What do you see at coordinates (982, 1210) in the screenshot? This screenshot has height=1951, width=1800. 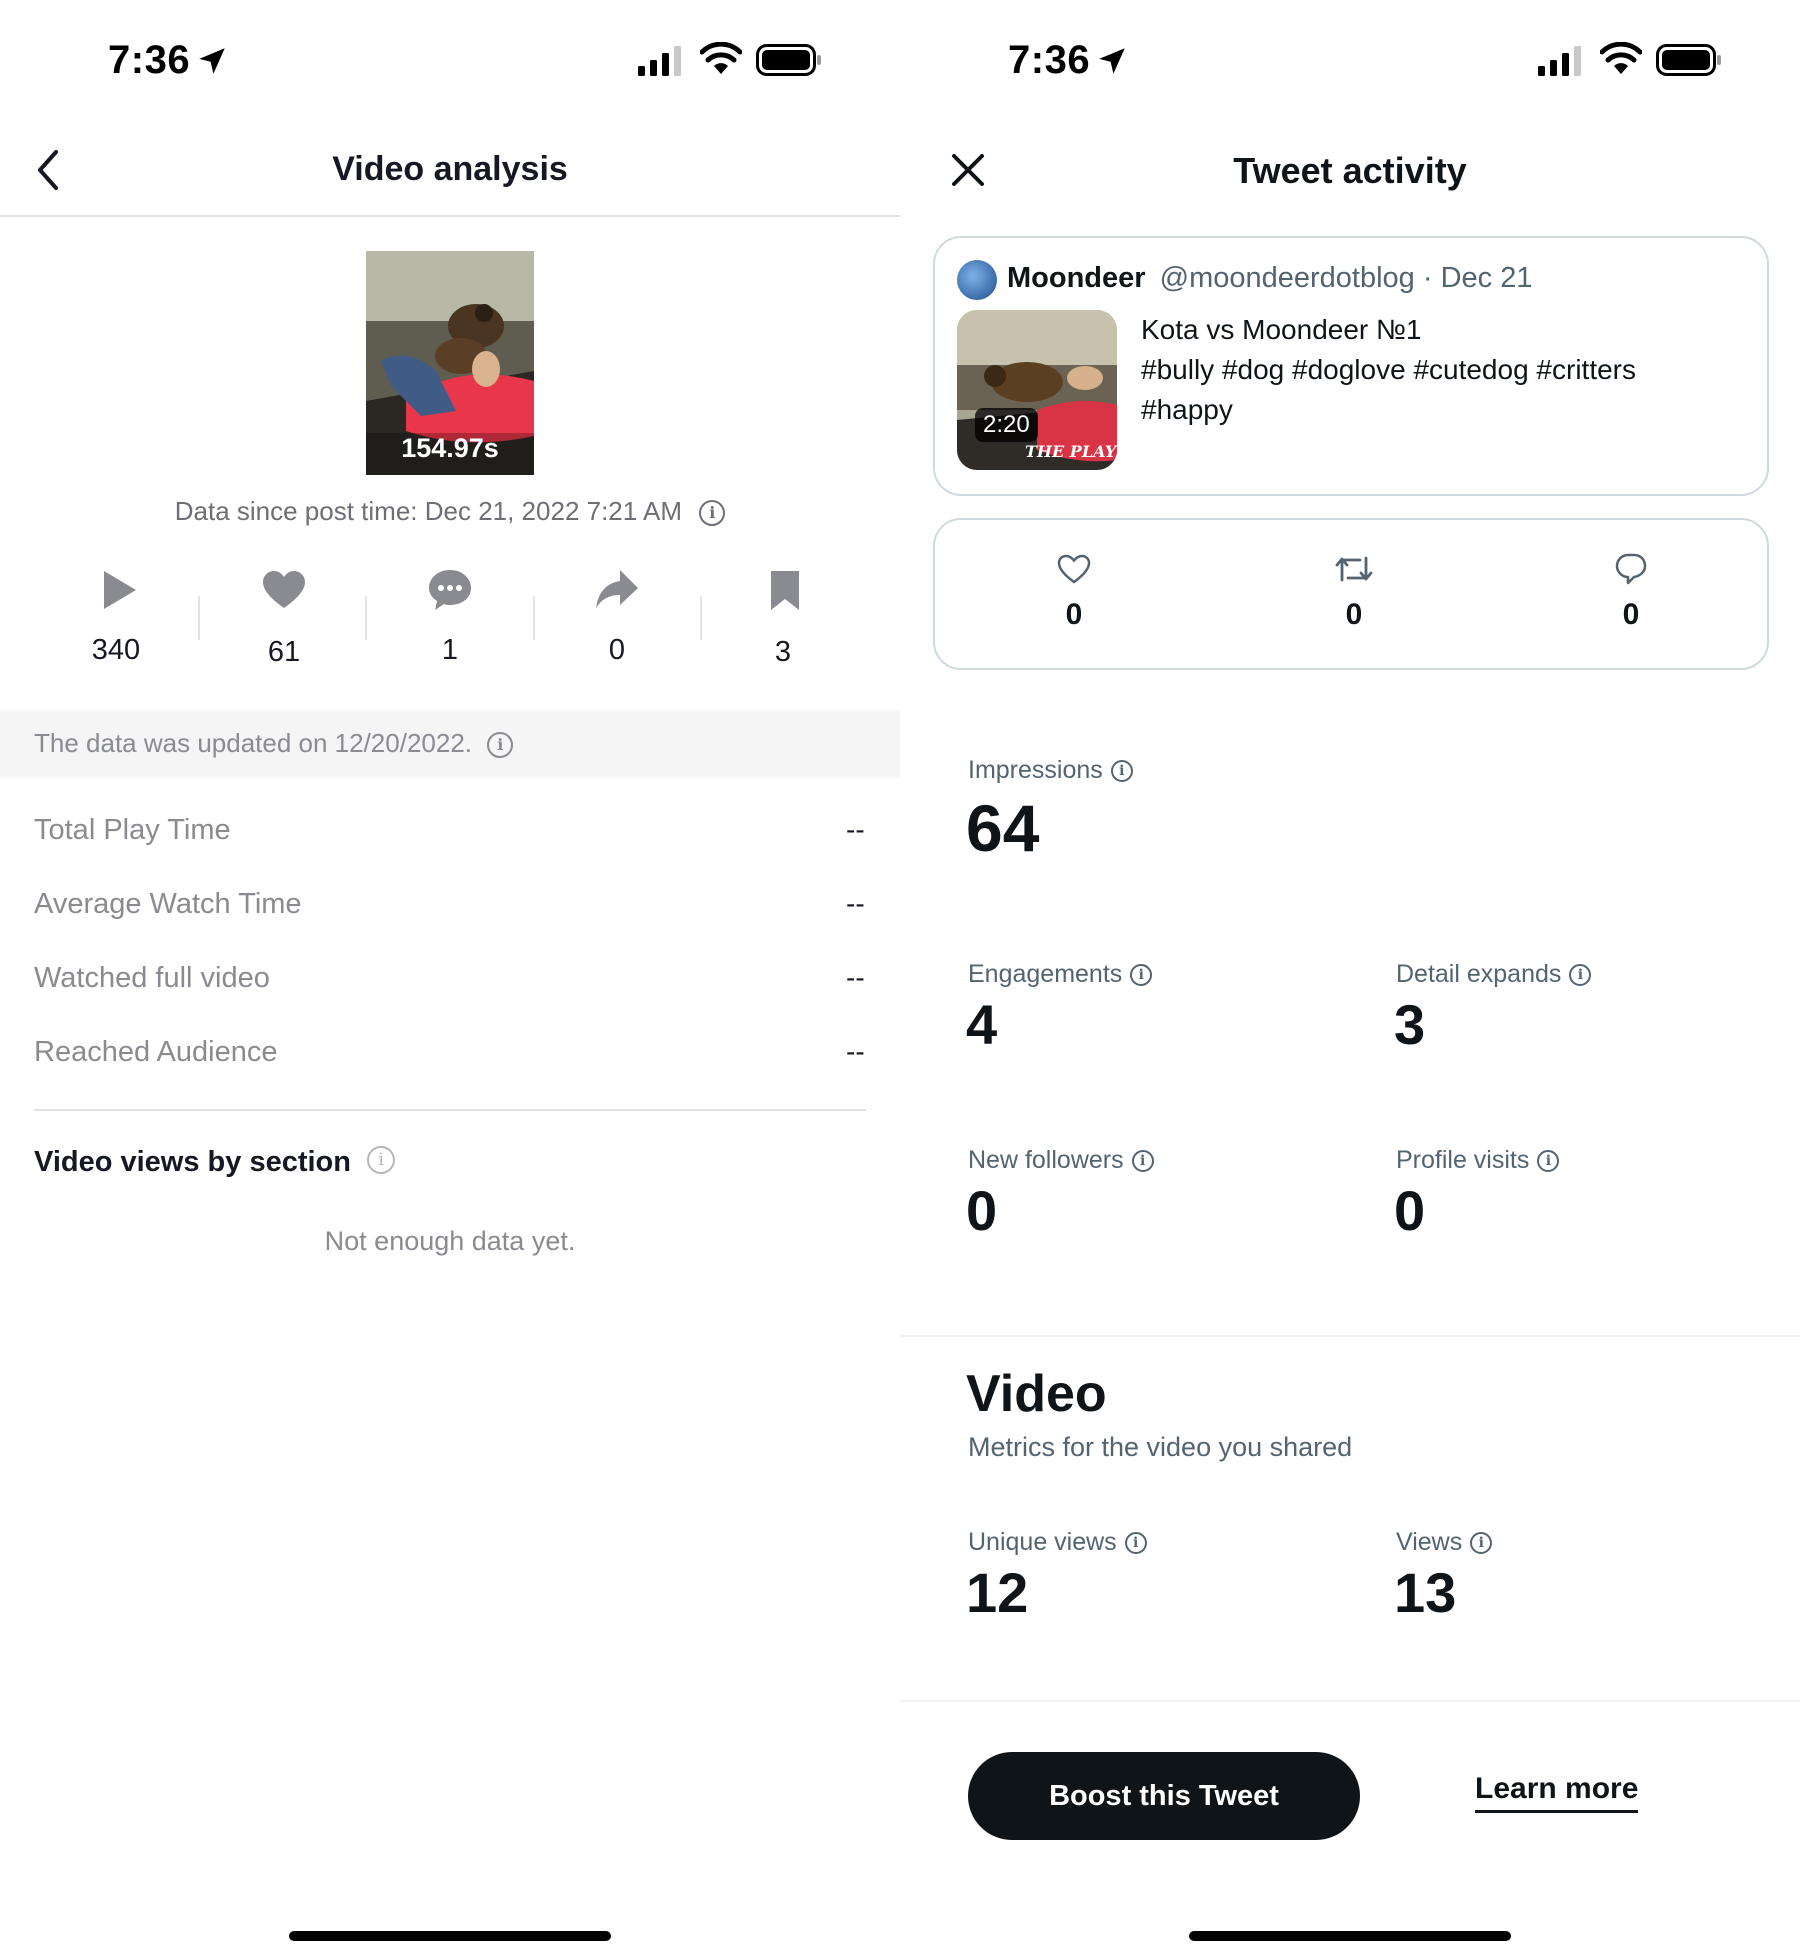 I see `new-followers-value: 0` at bounding box center [982, 1210].